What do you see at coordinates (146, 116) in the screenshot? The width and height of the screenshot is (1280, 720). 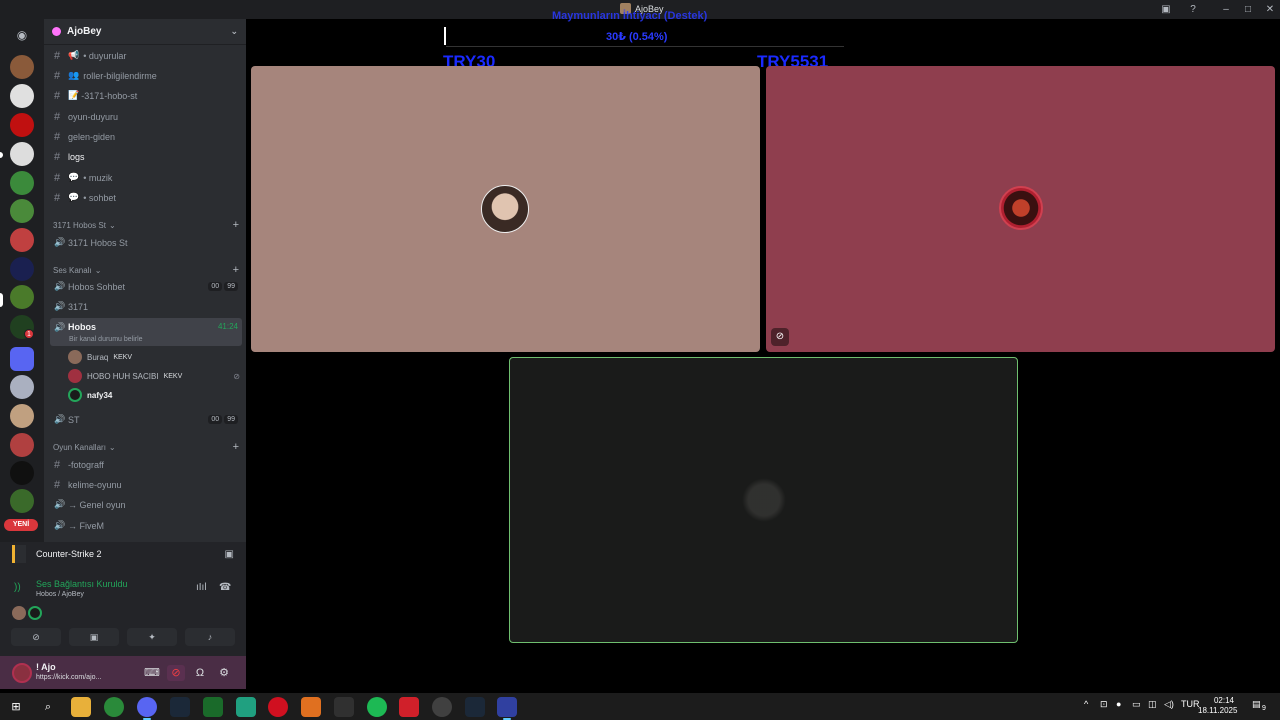 I see `channel-oyun-duyuru: # oyun-duyuru` at bounding box center [146, 116].